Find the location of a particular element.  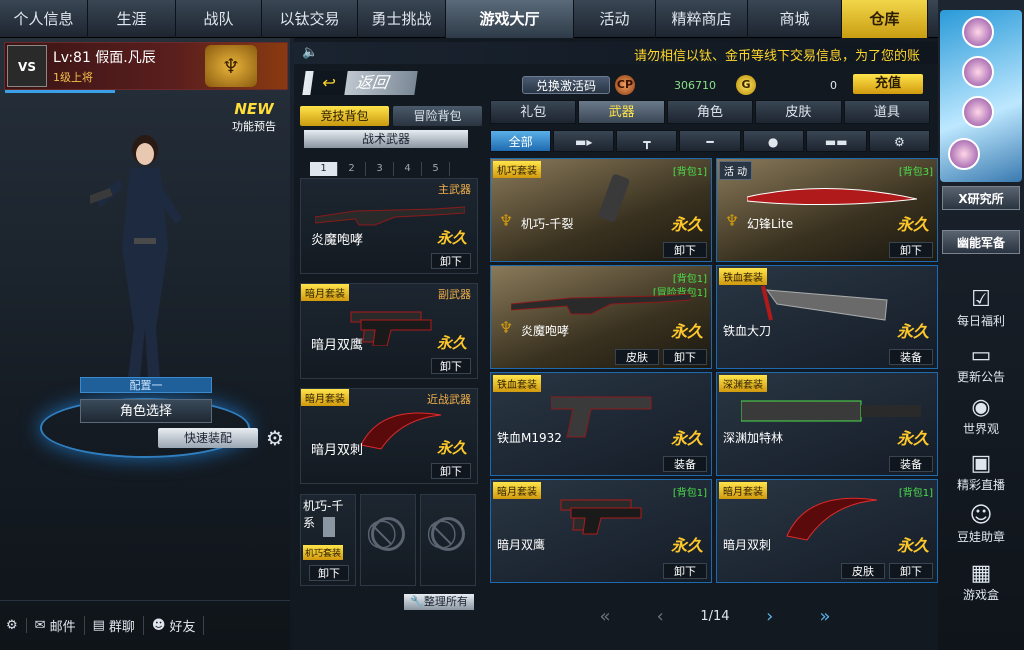

dual-pistols-image is located at coordinates (601, 517).